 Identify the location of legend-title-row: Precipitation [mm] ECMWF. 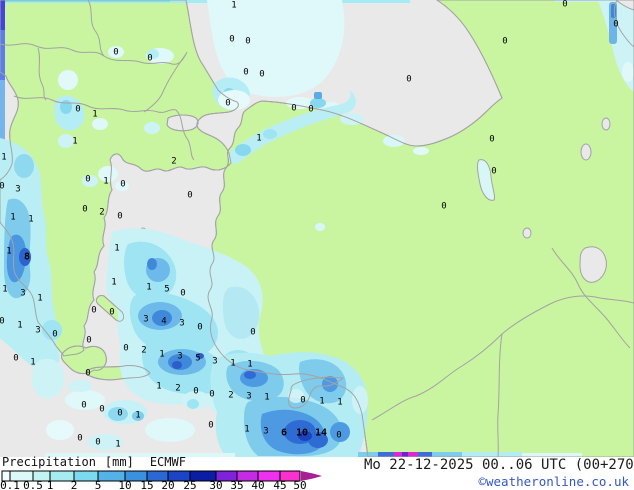
(94, 462).